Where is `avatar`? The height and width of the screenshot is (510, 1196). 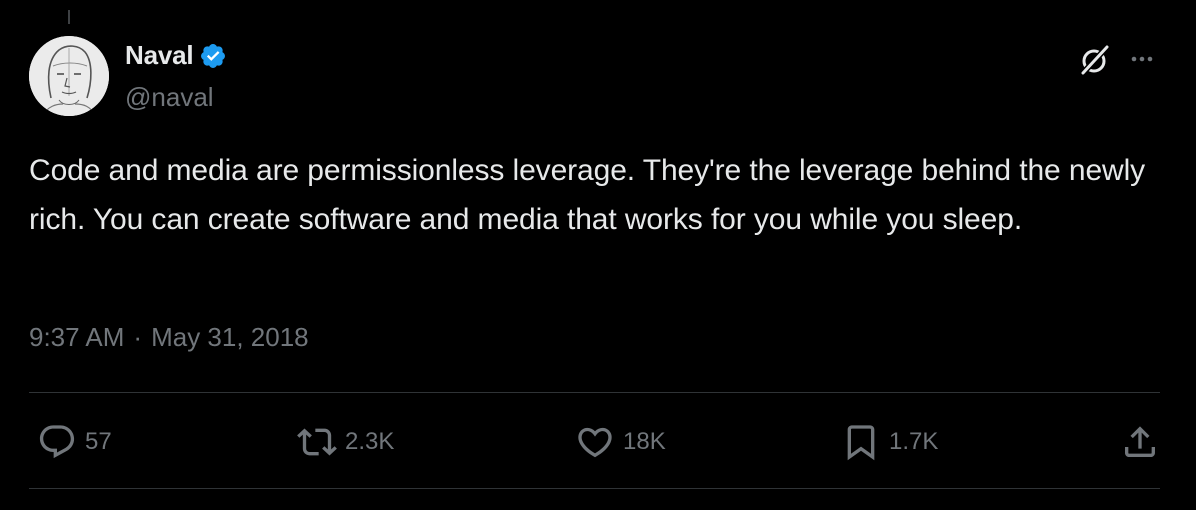 avatar is located at coordinates (69, 76).